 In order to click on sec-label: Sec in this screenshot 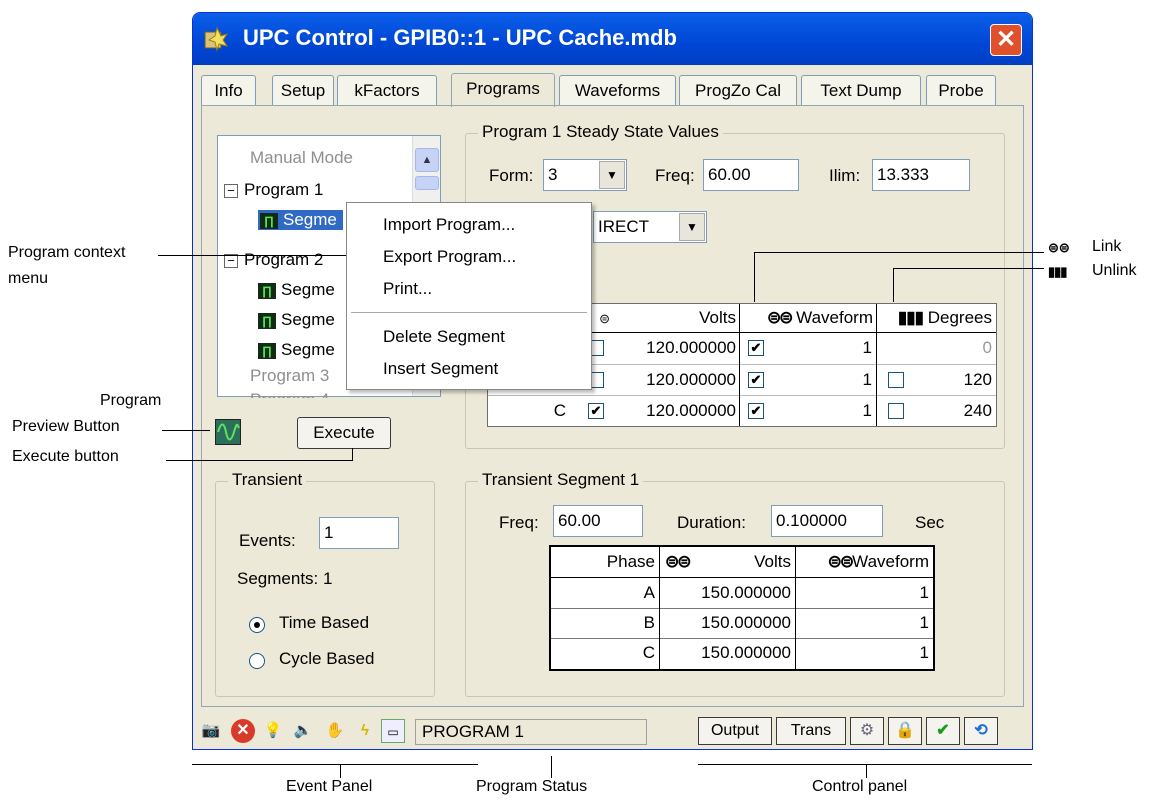, I will do `click(930, 522)`.